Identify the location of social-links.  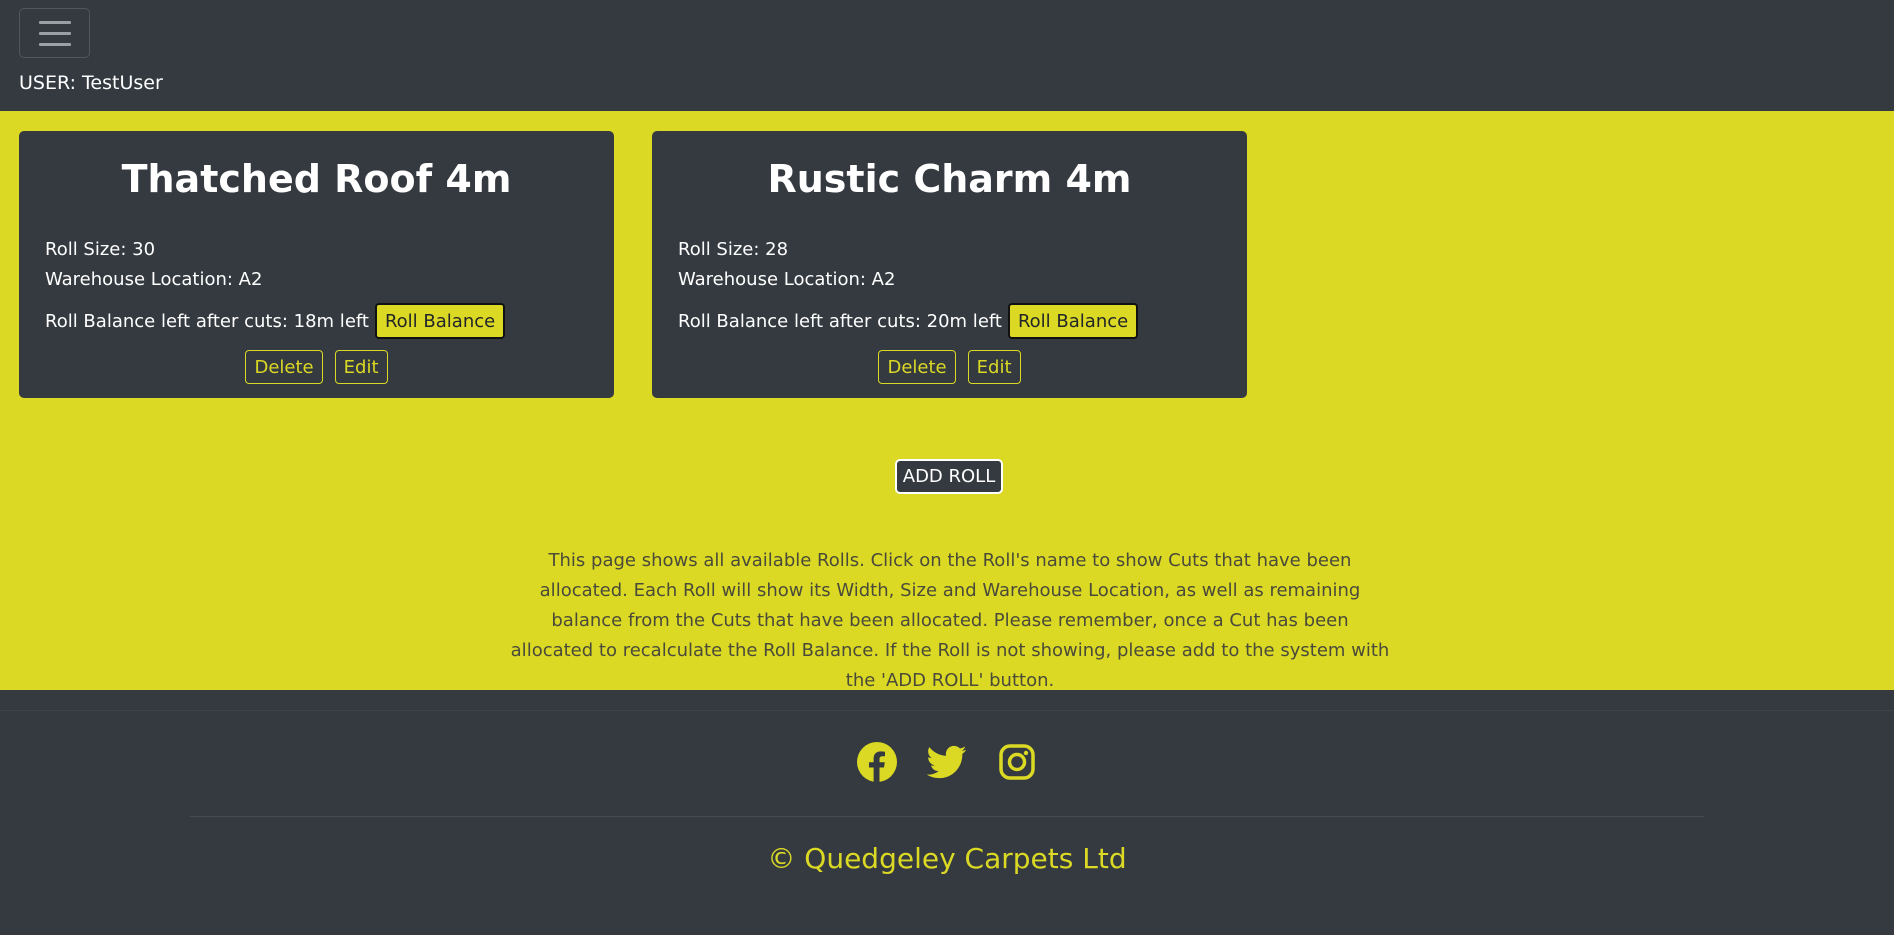
(947, 762).